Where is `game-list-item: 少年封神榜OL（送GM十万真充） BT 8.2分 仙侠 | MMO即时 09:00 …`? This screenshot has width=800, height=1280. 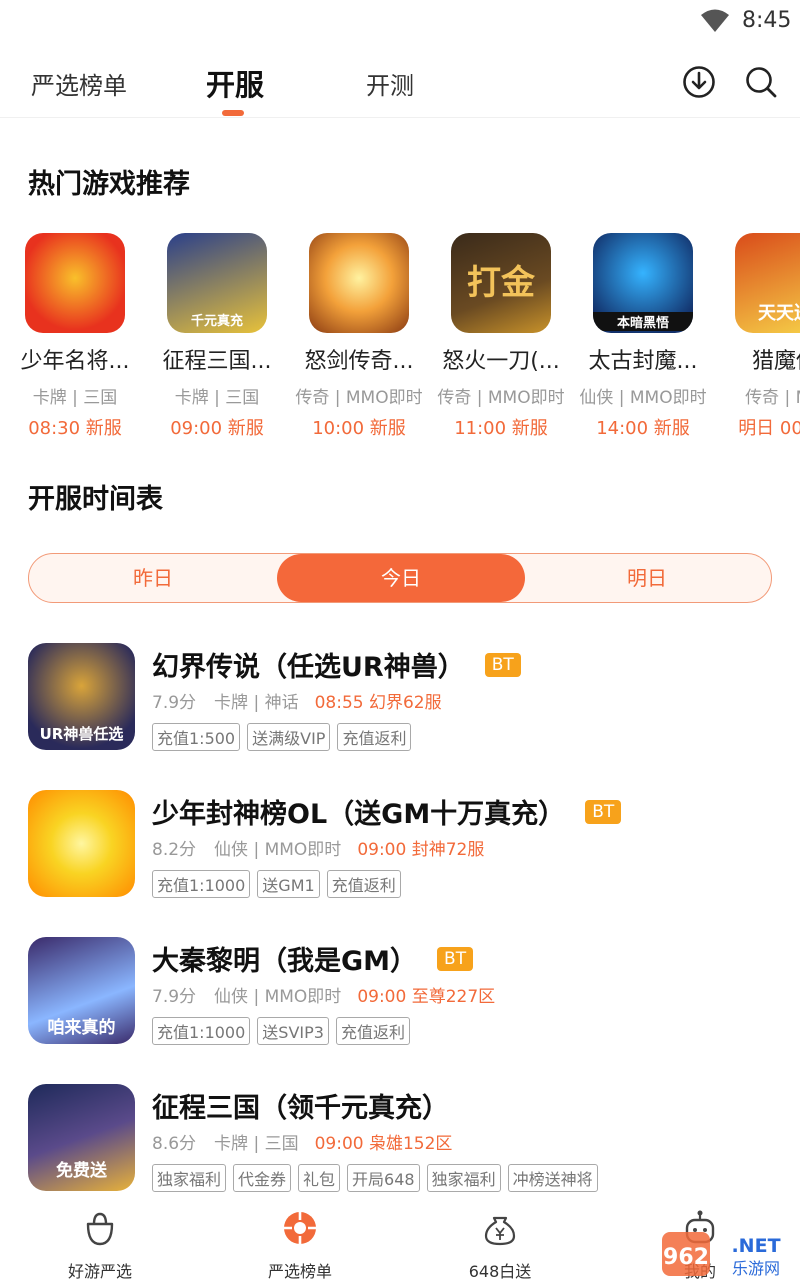
game-list-item: 少年封神榜OL（送GM十万真充） BT 8.2分 仙侠 | MMO即时 09:00 … is located at coordinates (400, 860).